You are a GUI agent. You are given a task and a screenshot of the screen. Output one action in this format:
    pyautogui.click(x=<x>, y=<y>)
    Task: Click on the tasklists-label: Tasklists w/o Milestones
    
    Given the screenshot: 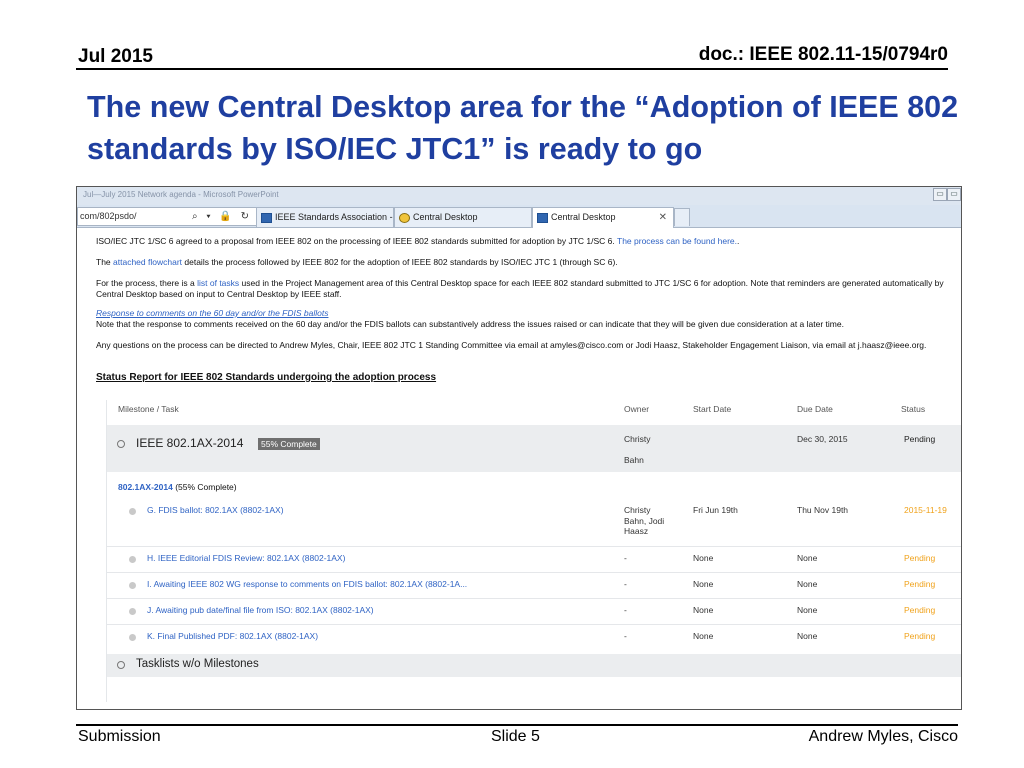 What is the action you would take?
    pyautogui.click(x=197, y=664)
    